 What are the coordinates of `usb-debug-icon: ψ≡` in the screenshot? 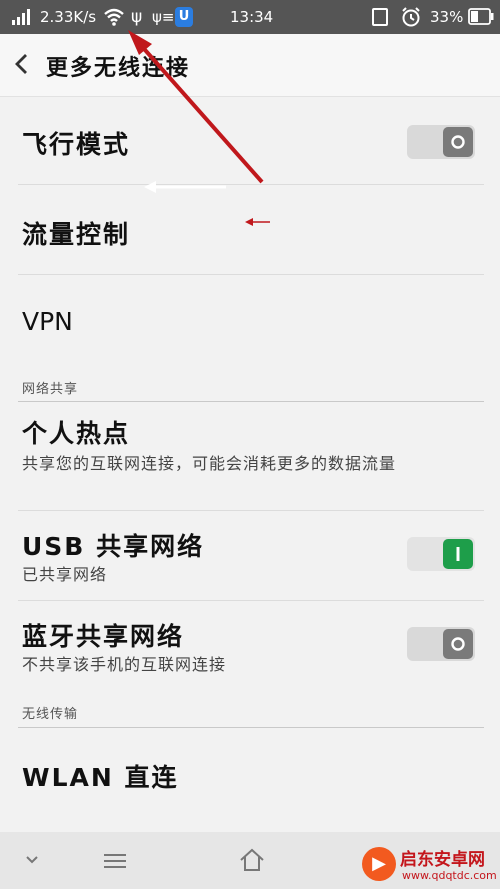 It's located at (163, 17).